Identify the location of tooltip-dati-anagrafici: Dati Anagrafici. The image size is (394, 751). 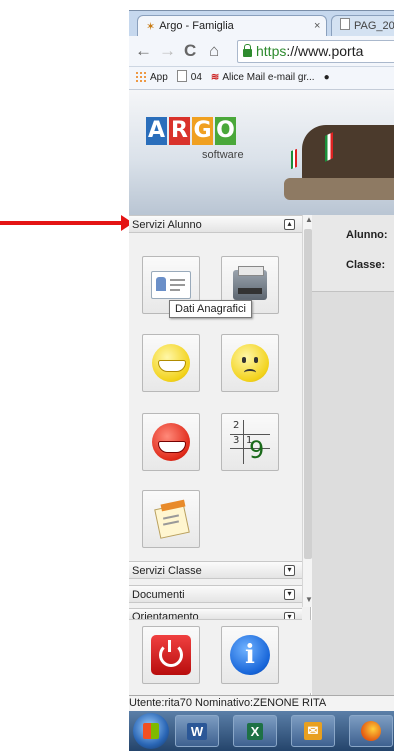
(210, 309).